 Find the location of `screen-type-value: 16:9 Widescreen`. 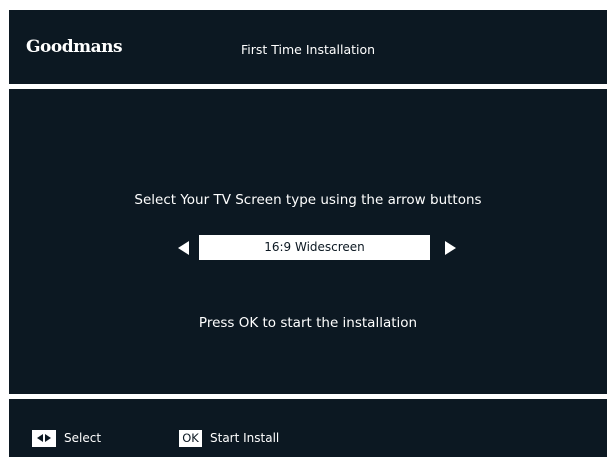

screen-type-value: 16:9 Widescreen is located at coordinates (314, 247).